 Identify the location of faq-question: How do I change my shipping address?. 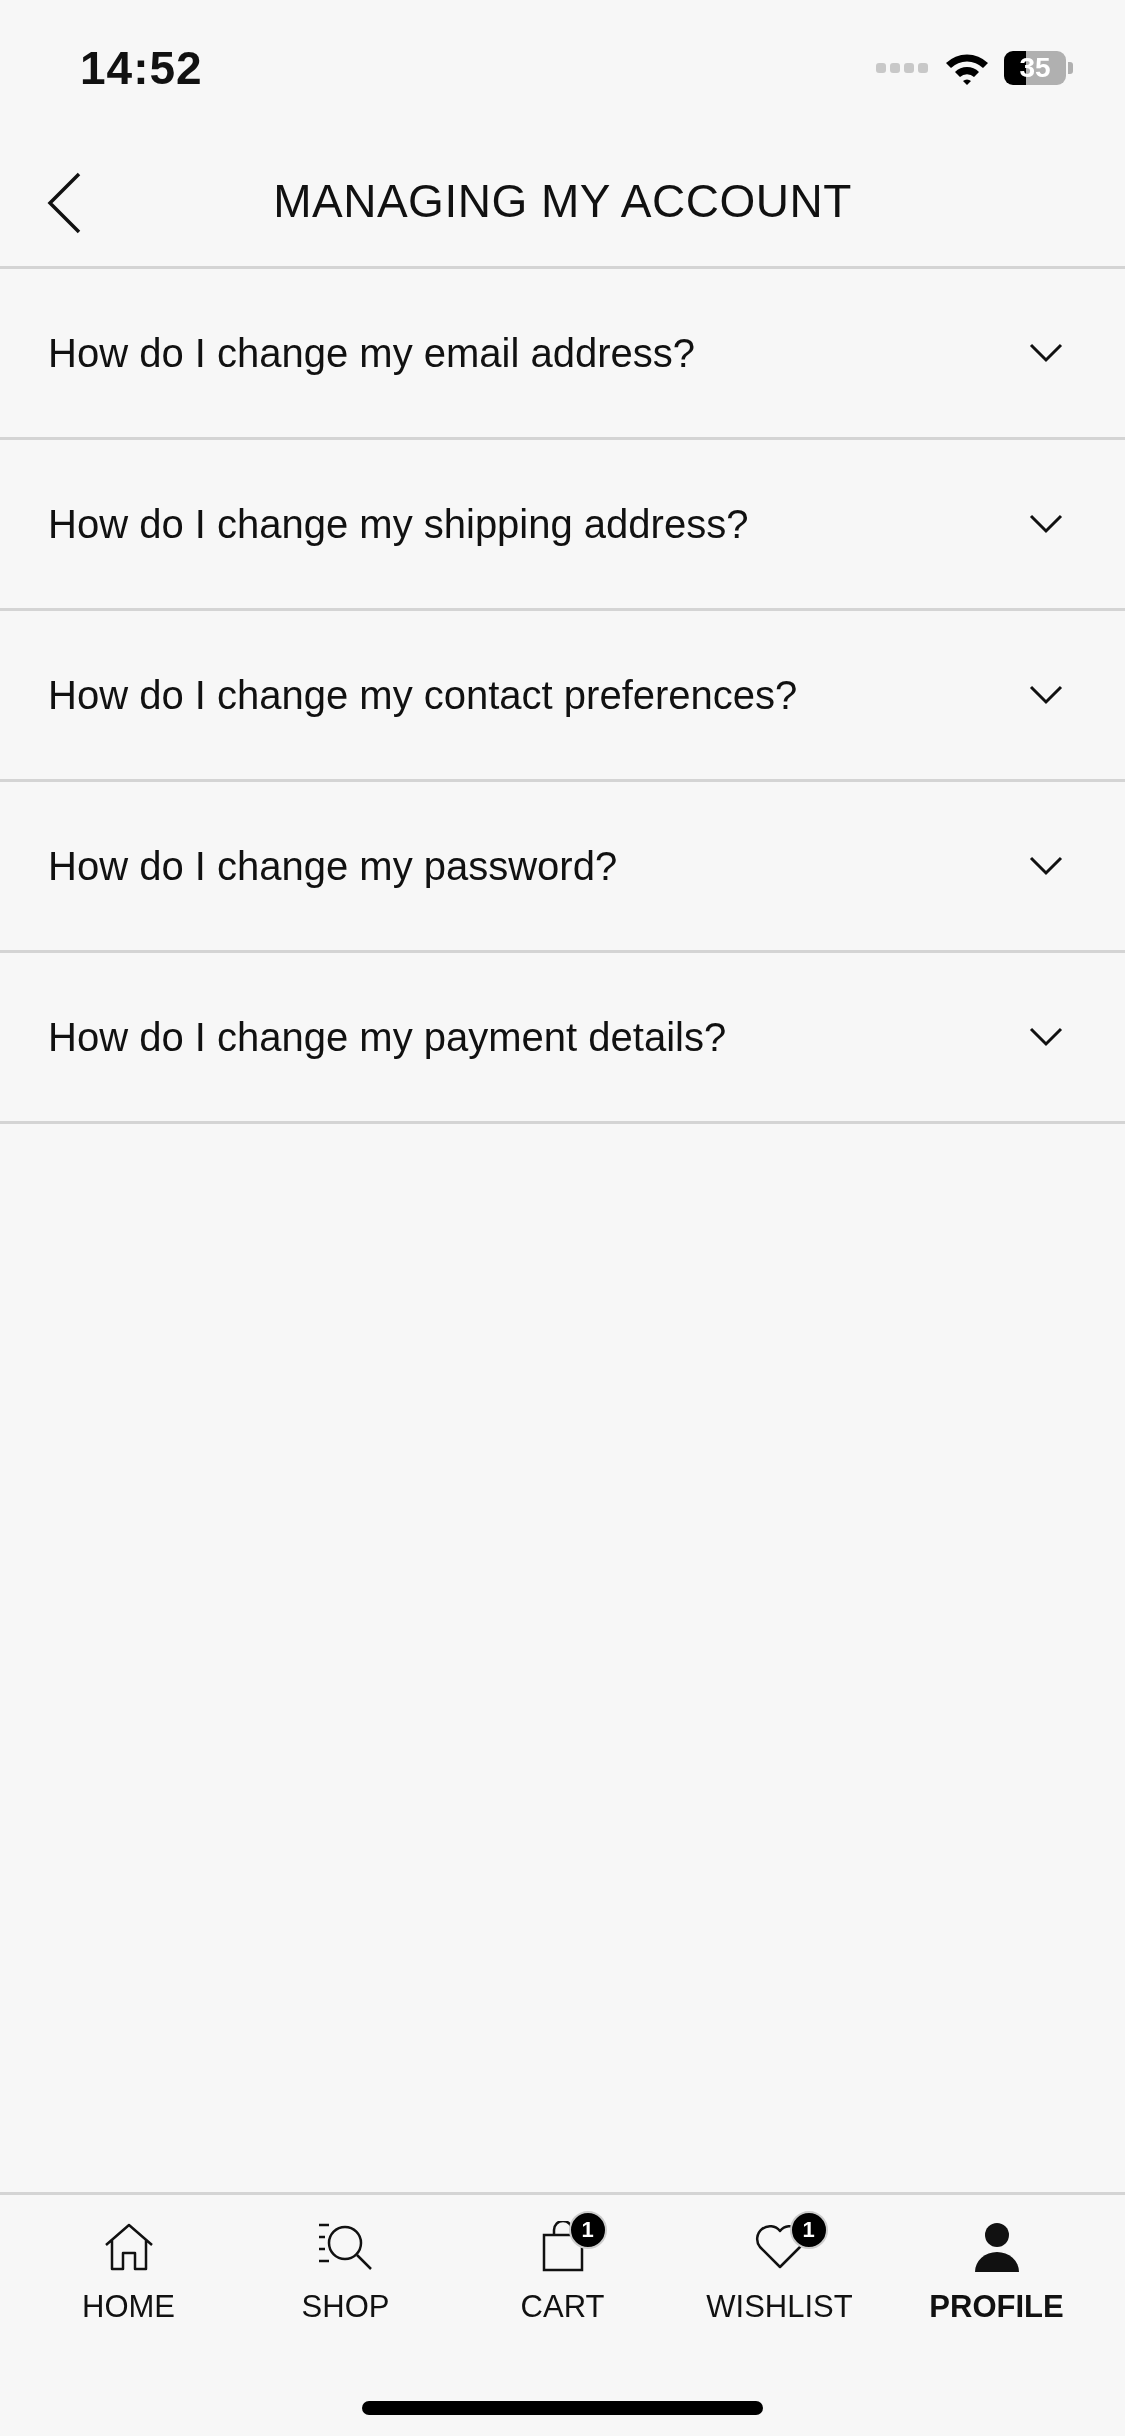
(398, 524).